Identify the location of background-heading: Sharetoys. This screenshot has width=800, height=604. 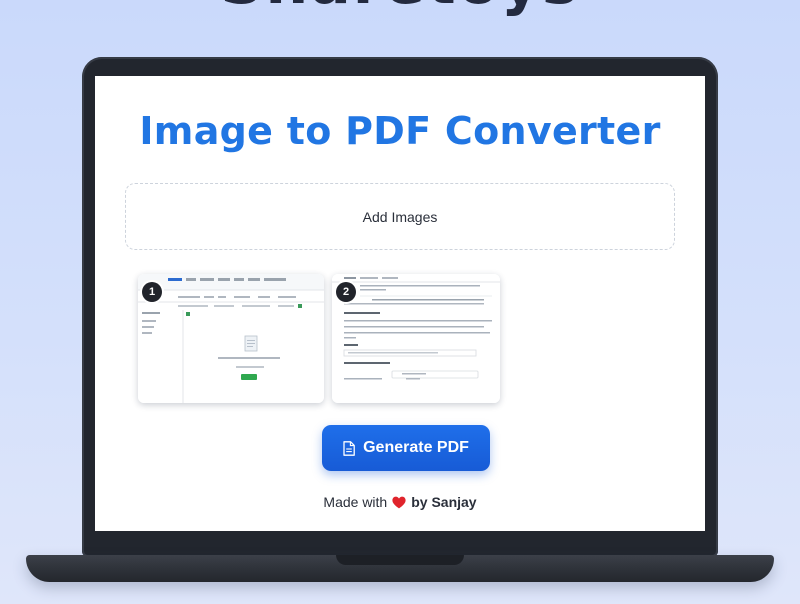
(400, 9).